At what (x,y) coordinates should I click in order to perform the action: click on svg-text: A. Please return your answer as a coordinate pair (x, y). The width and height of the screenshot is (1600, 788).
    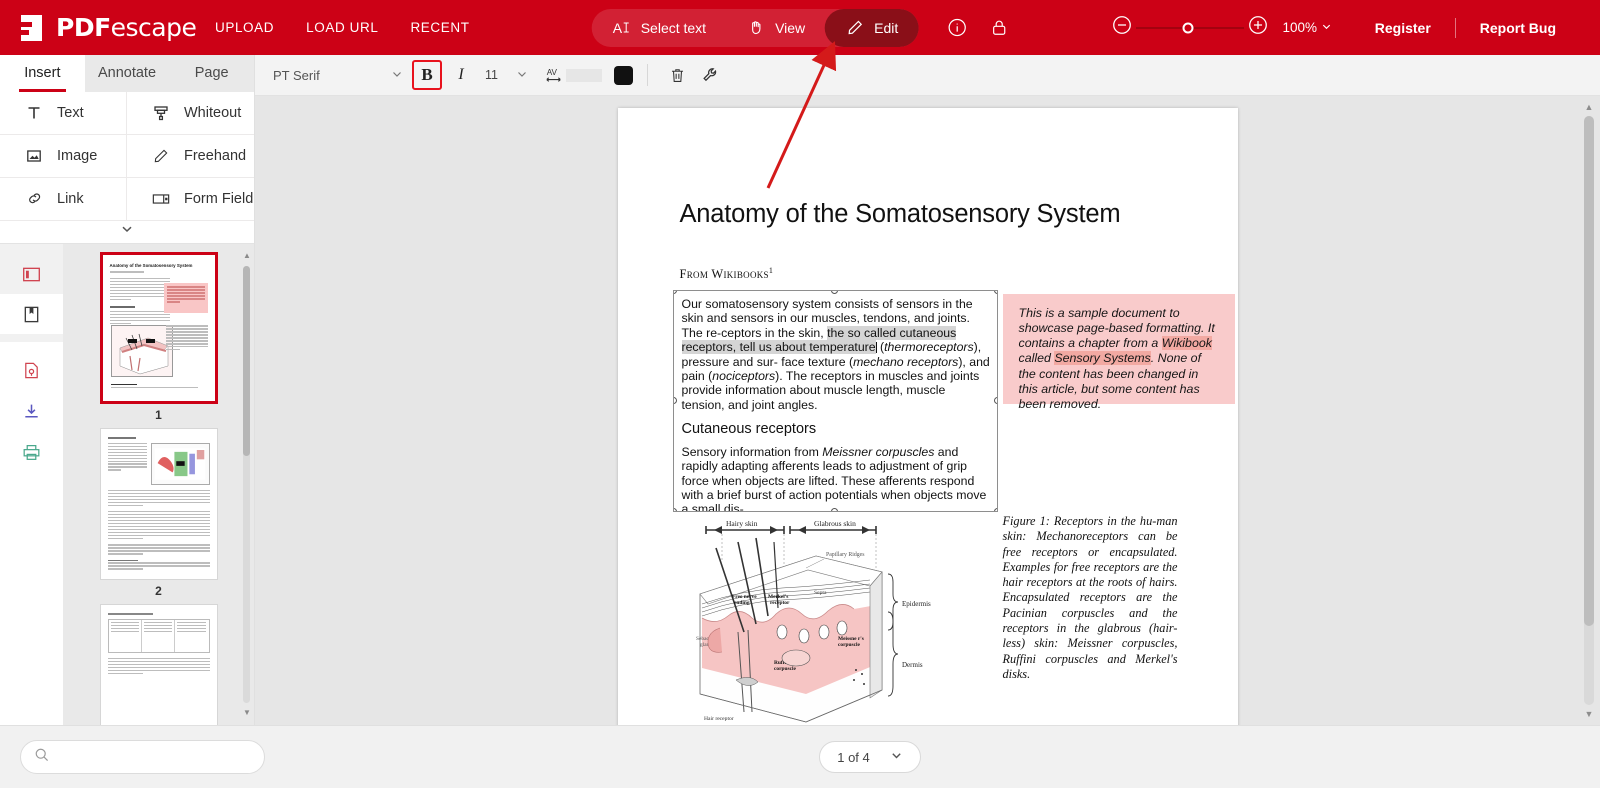
    Looking at the image, I should click on (618, 28).